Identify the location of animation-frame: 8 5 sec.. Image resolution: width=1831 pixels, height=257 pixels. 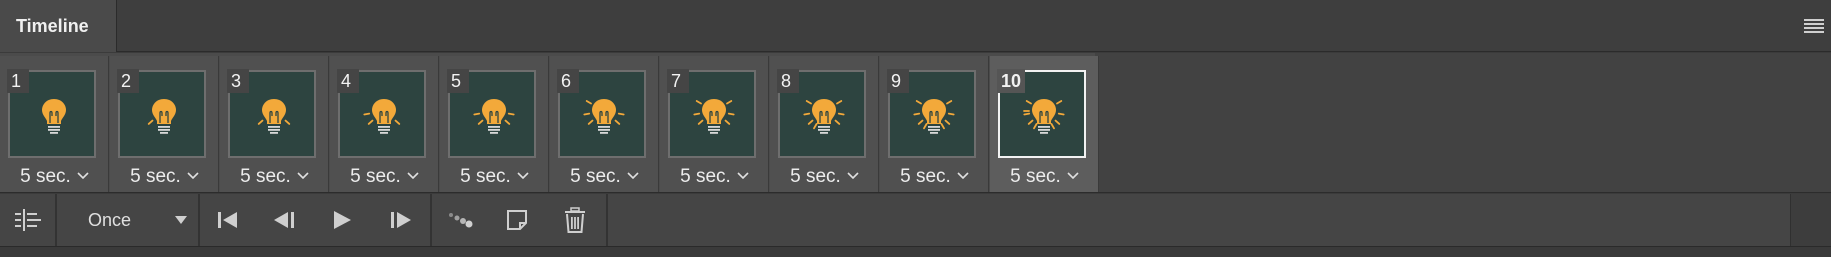
(824, 124).